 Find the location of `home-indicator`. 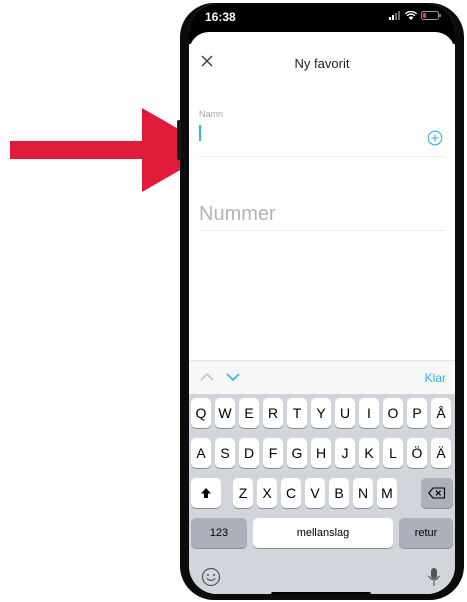

home-indicator is located at coordinates (321, 593).